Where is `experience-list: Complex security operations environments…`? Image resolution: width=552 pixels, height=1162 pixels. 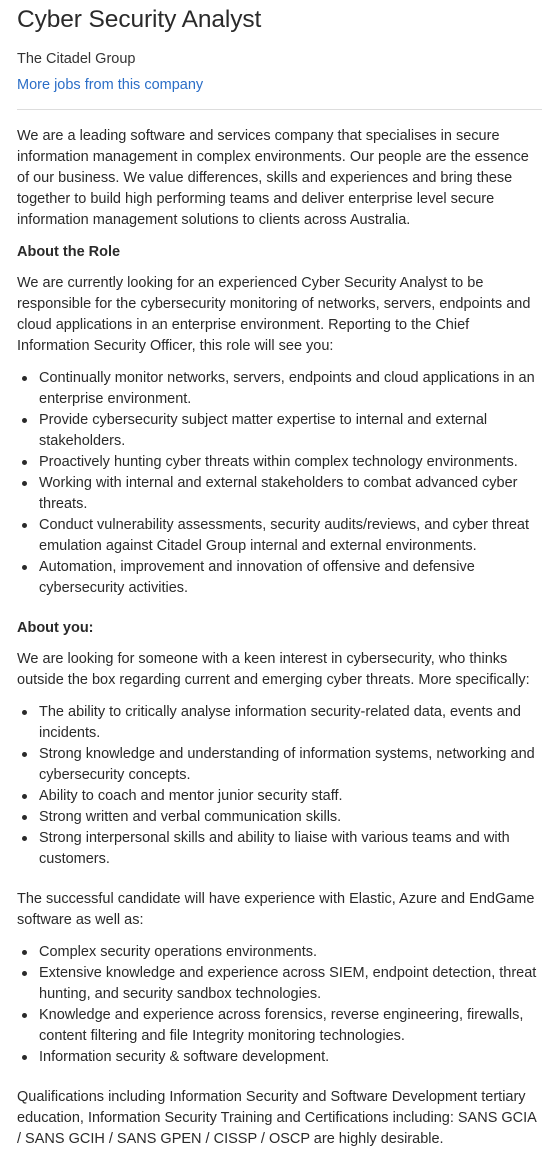
experience-list: Complex security operations environments… is located at coordinates (278, 1005).